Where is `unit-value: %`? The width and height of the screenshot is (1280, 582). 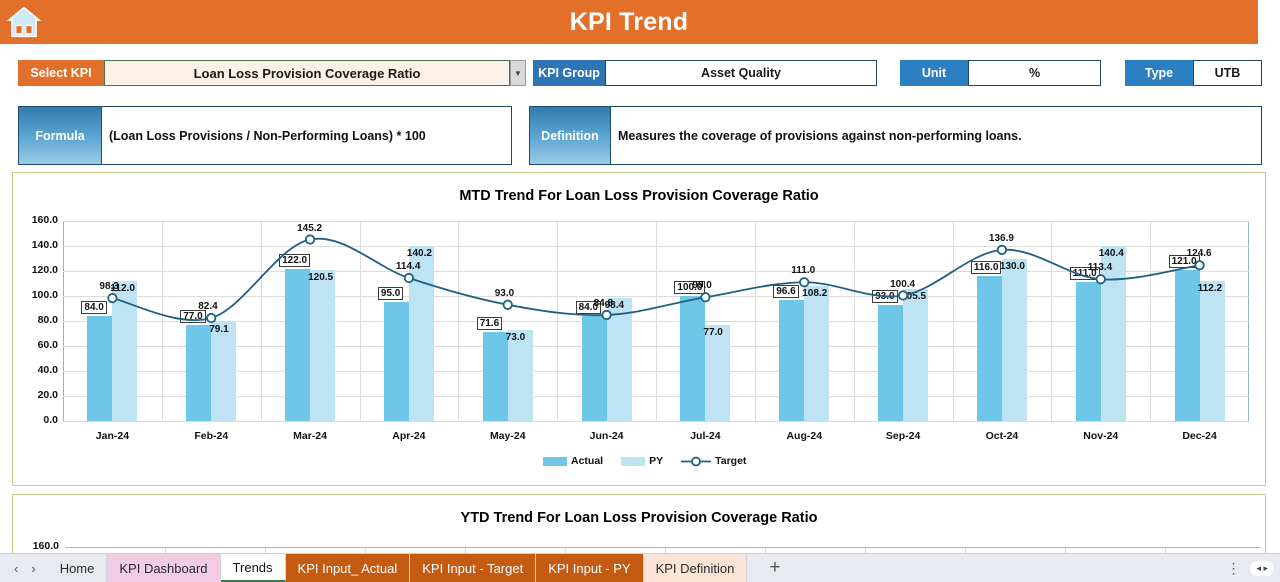
unit-value: % is located at coordinates (1034, 73).